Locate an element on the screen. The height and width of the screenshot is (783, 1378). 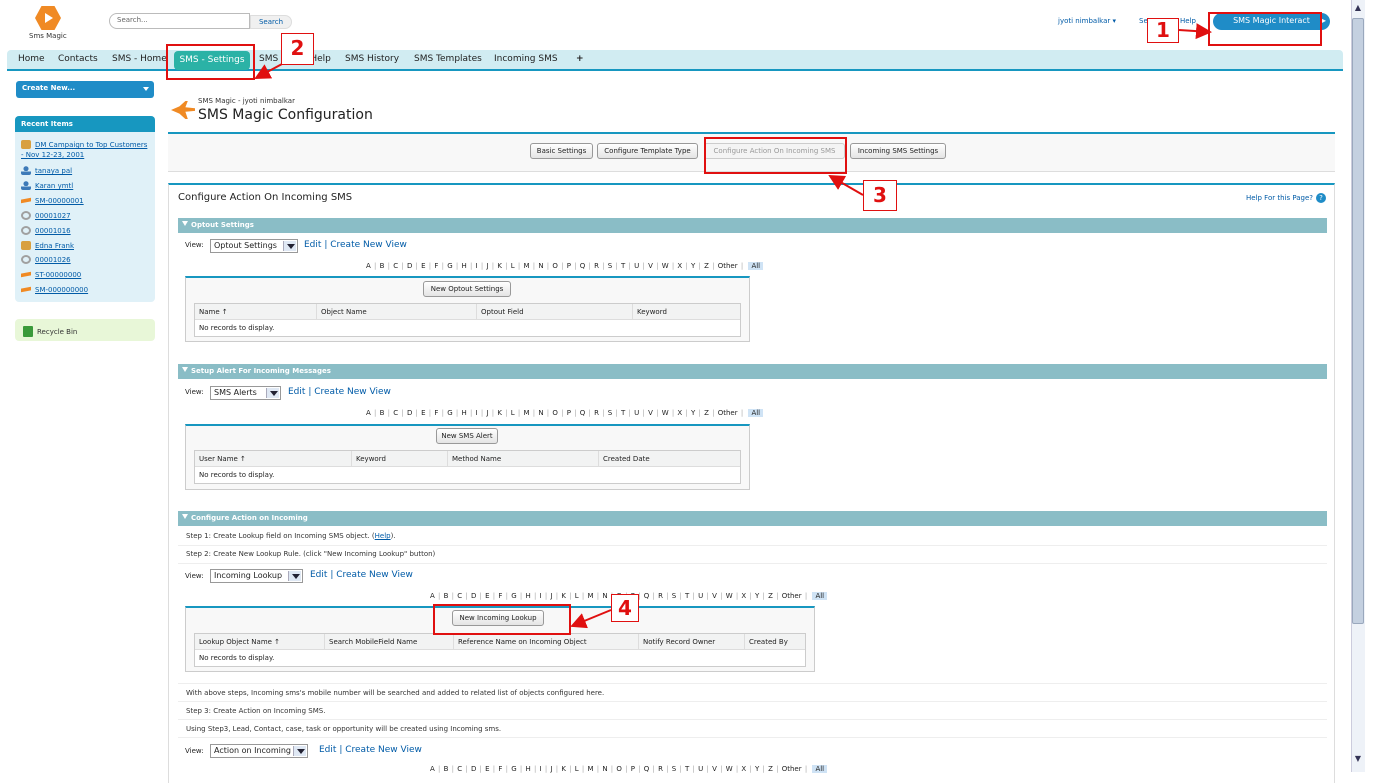
scrollbar-thumb is located at coordinates (1358, 321).